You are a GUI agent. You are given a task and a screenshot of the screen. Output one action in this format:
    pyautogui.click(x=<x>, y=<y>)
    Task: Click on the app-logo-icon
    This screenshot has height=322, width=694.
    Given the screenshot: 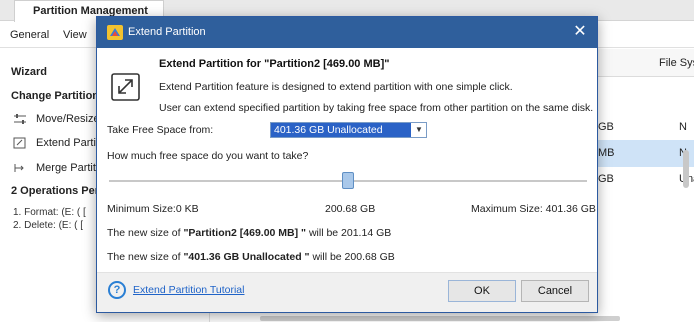 What is the action you would take?
    pyautogui.click(x=115, y=32)
    